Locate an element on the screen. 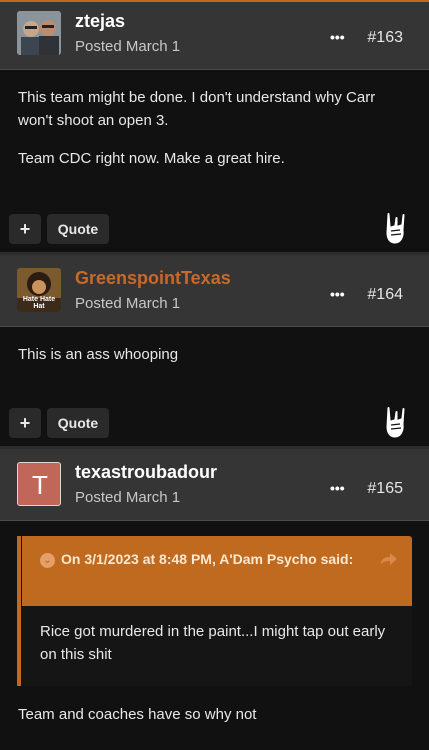 The height and width of the screenshot is (750, 429). post-paragraph: Team CDC right now. Make a great hire. is located at coordinates (151, 158).